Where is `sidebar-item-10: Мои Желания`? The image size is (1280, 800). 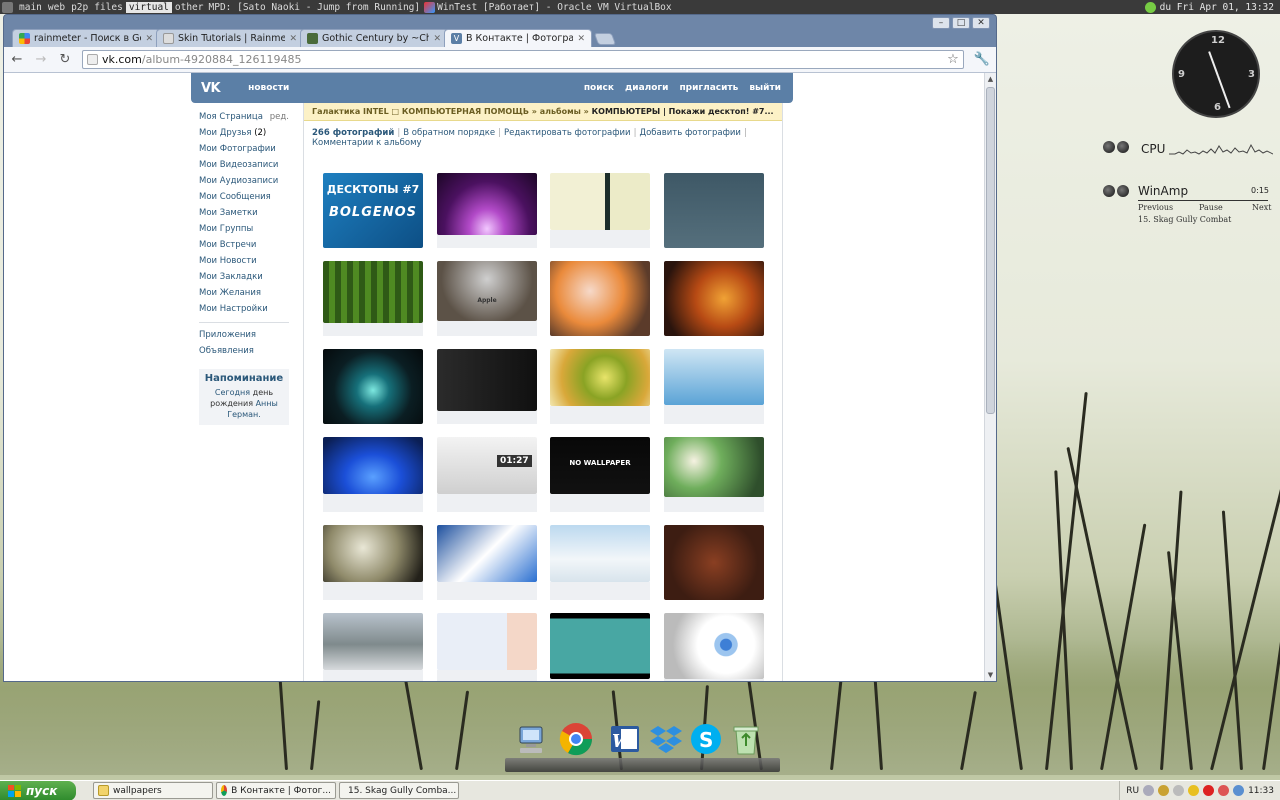
sidebar-item-10: Мои Желания is located at coordinates (244, 293).